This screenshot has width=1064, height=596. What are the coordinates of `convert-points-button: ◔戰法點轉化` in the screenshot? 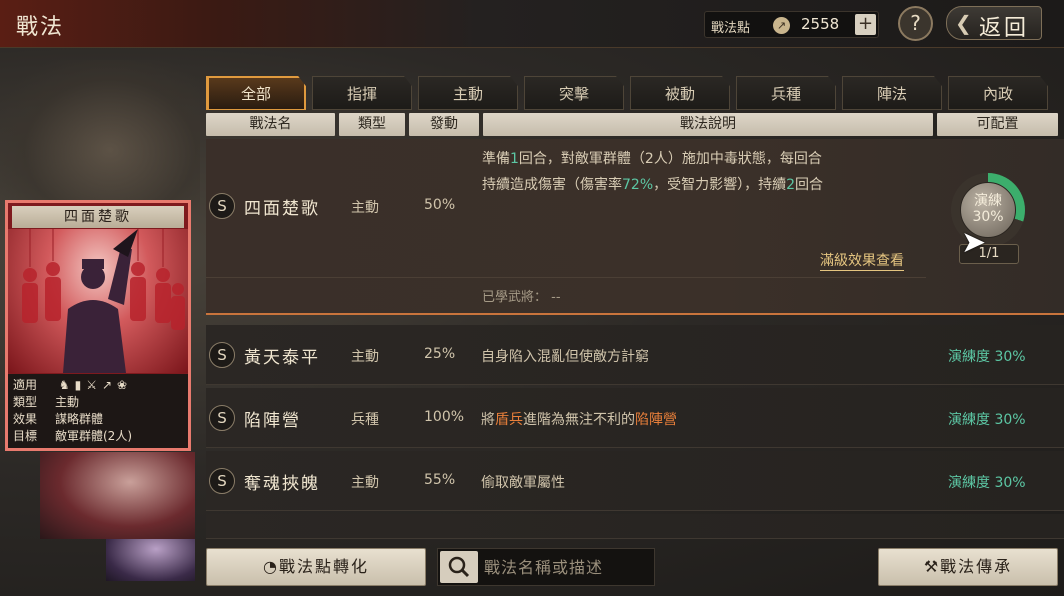 It's located at (316, 567).